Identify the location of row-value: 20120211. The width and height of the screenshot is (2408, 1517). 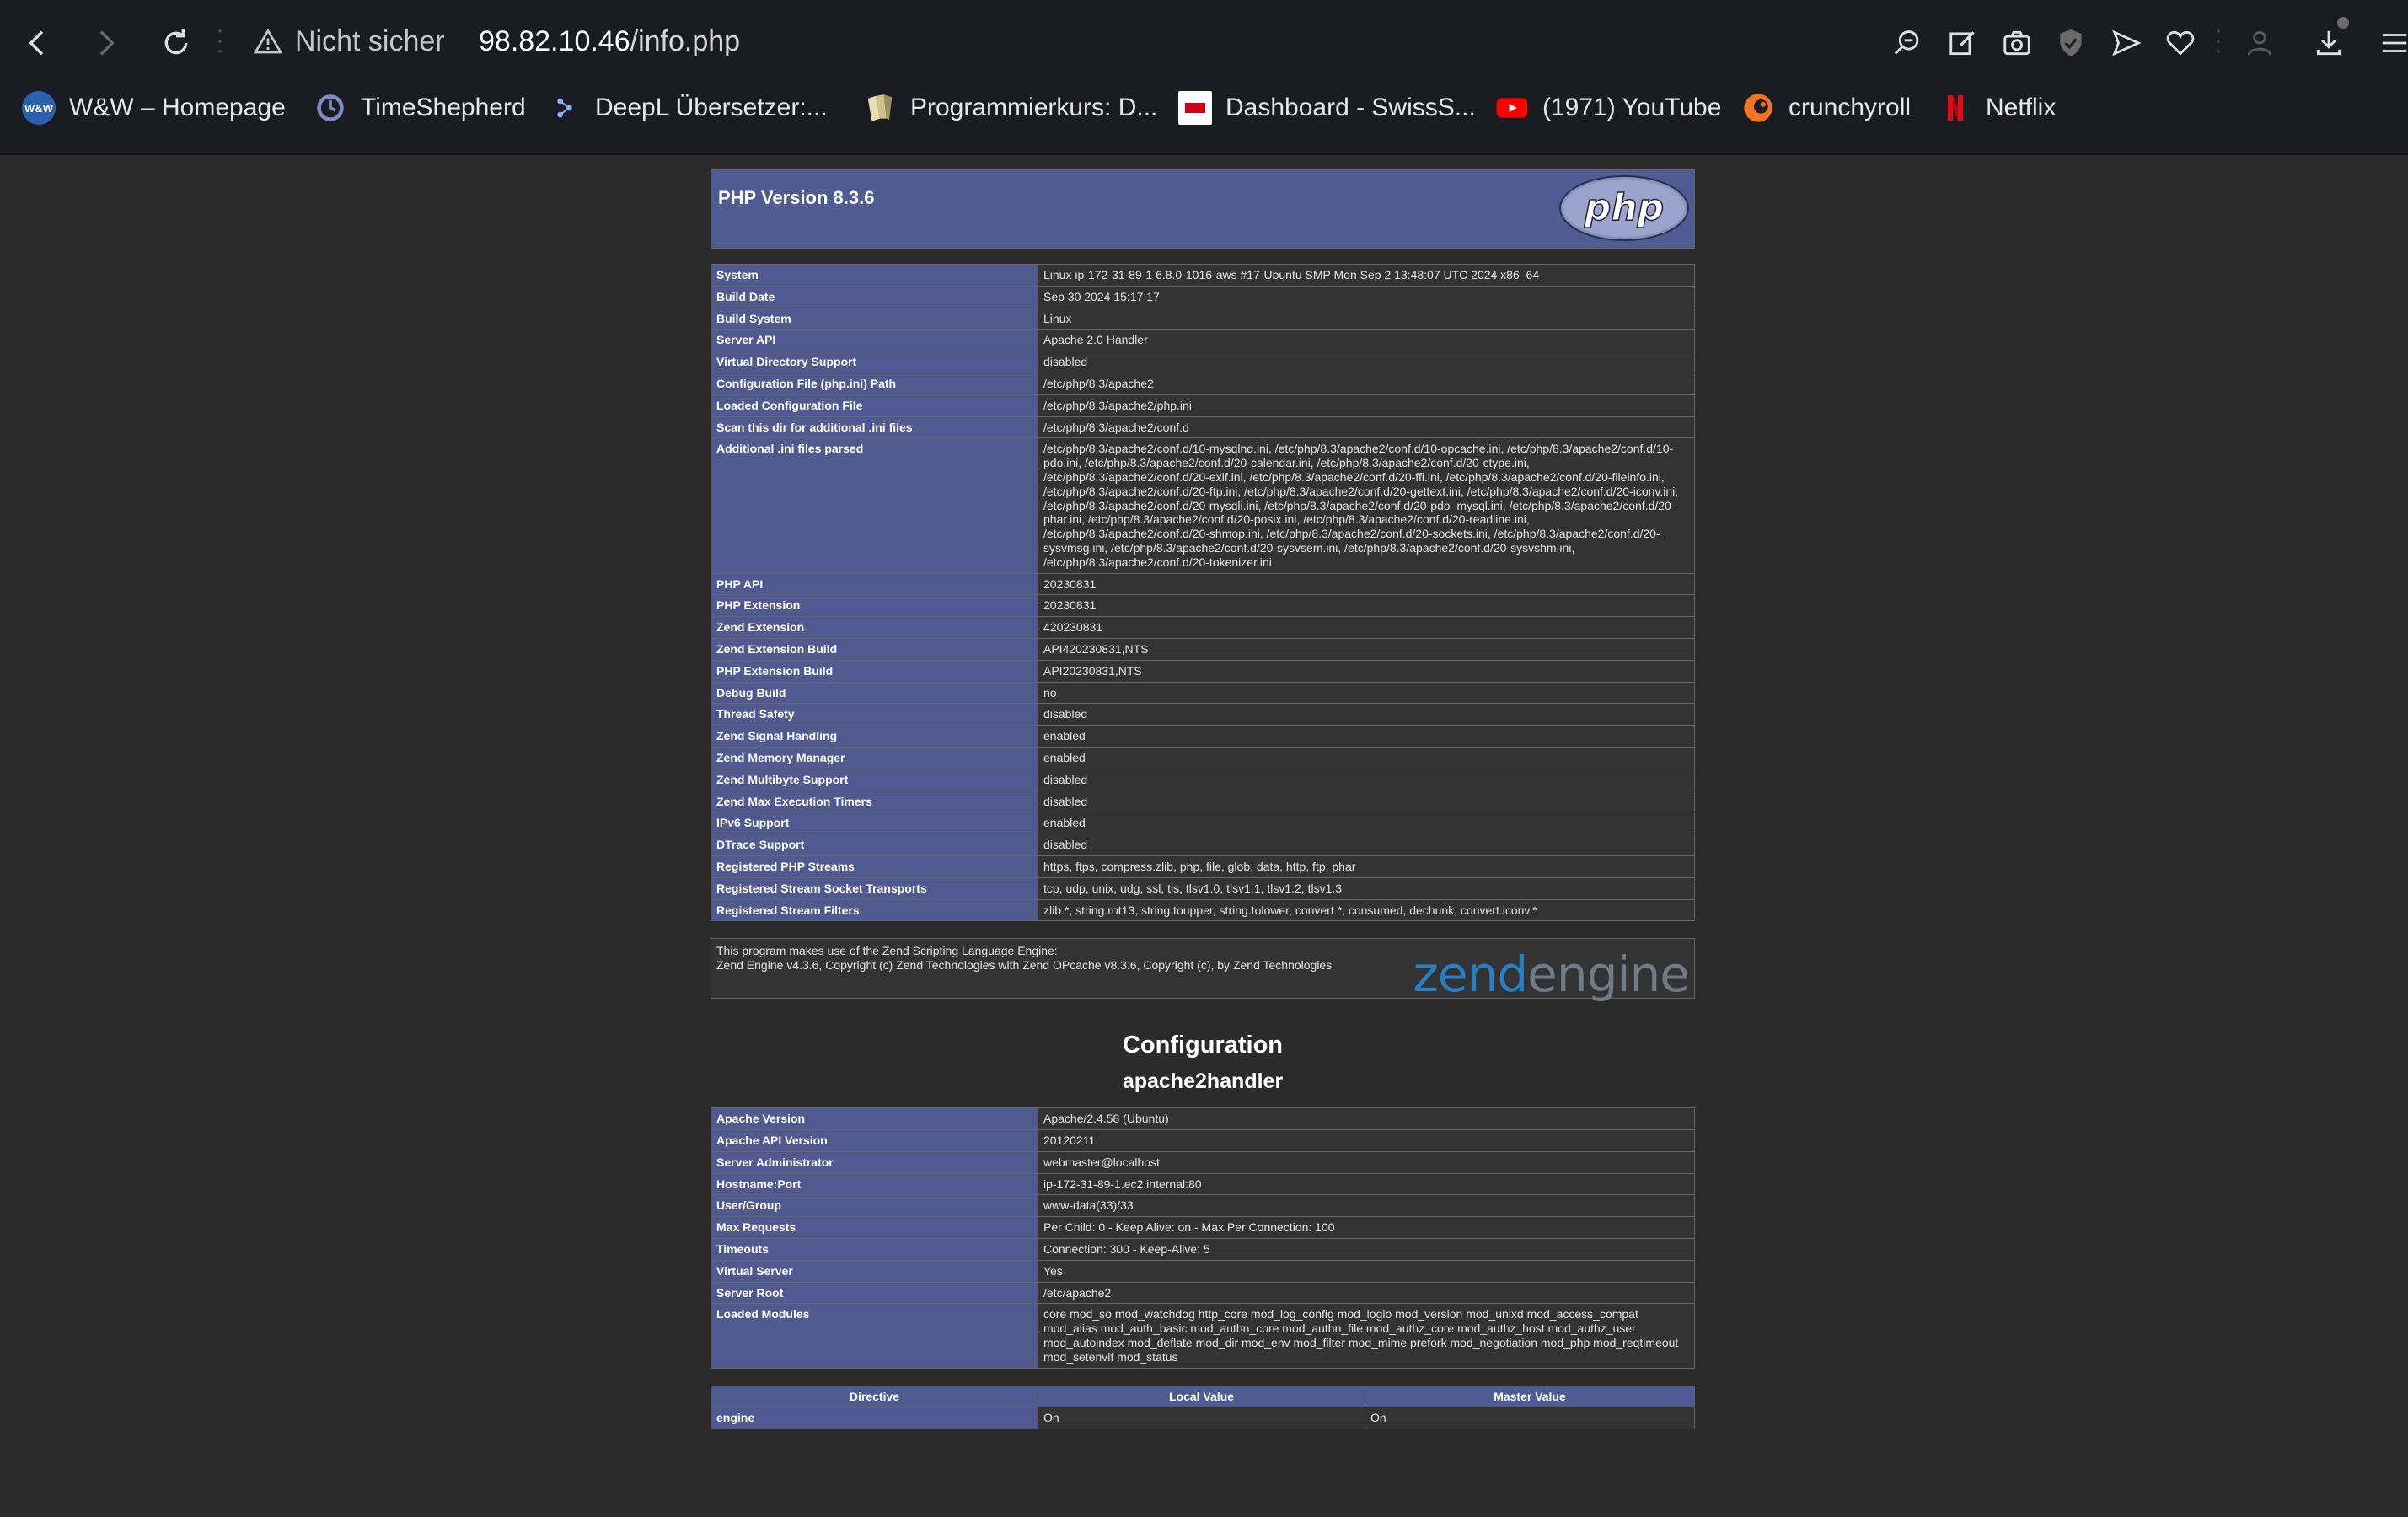
(1367, 1140).